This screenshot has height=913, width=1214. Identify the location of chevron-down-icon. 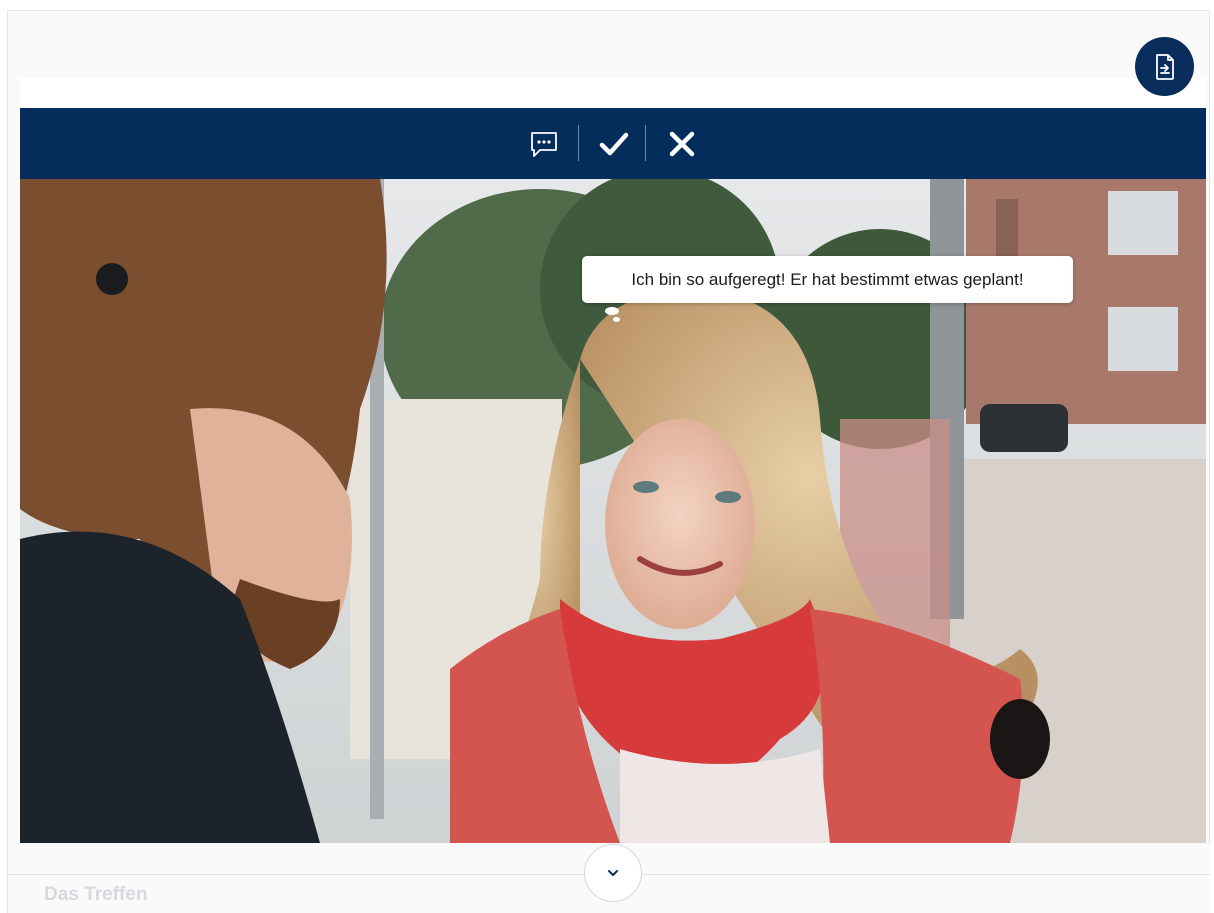
(613, 873).